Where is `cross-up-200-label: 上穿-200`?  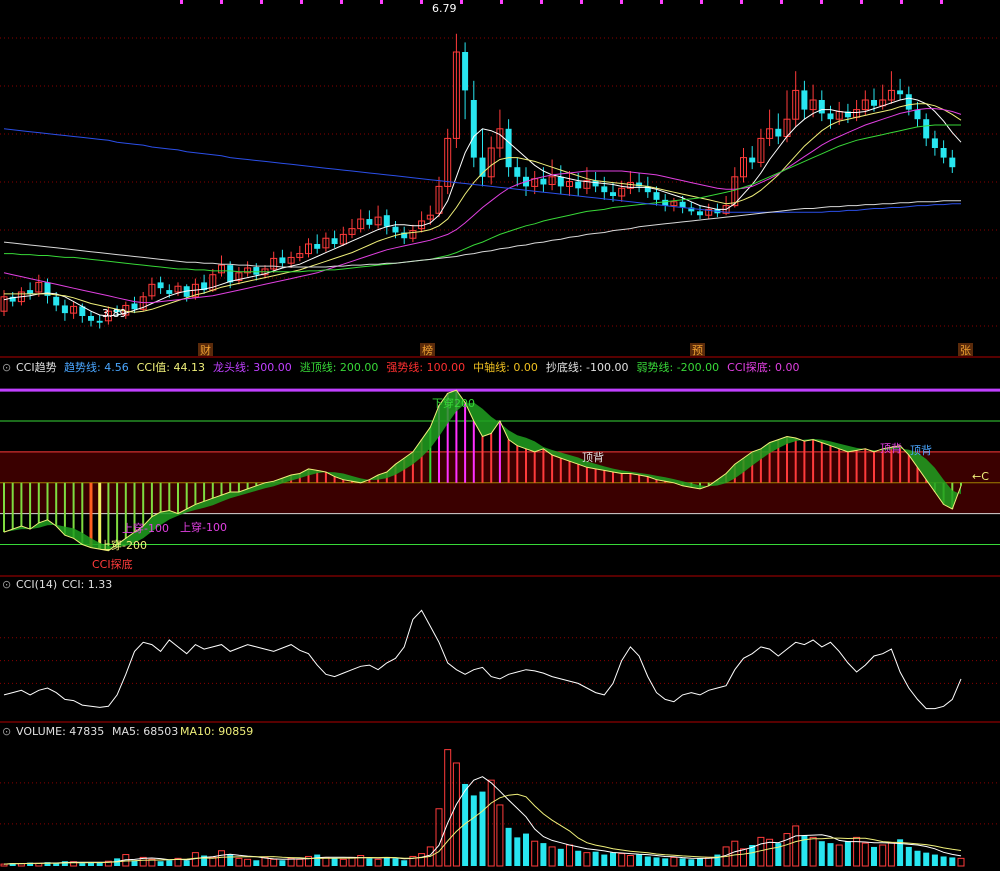
cross-up-200-label: 上穿-200 is located at coordinates (123, 545).